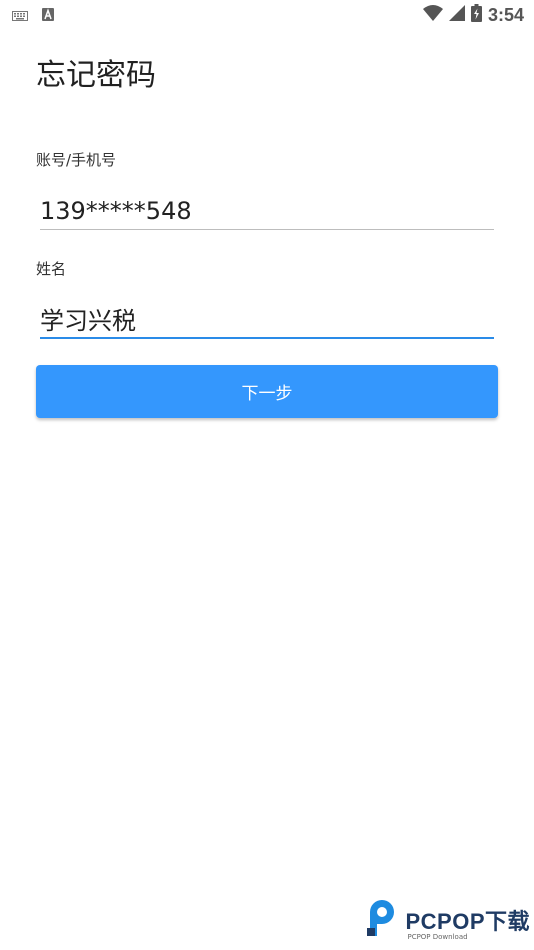 This screenshot has width=534, height=950. Describe the element at coordinates (432, 15) in the screenshot. I see `wifi-icon` at that location.